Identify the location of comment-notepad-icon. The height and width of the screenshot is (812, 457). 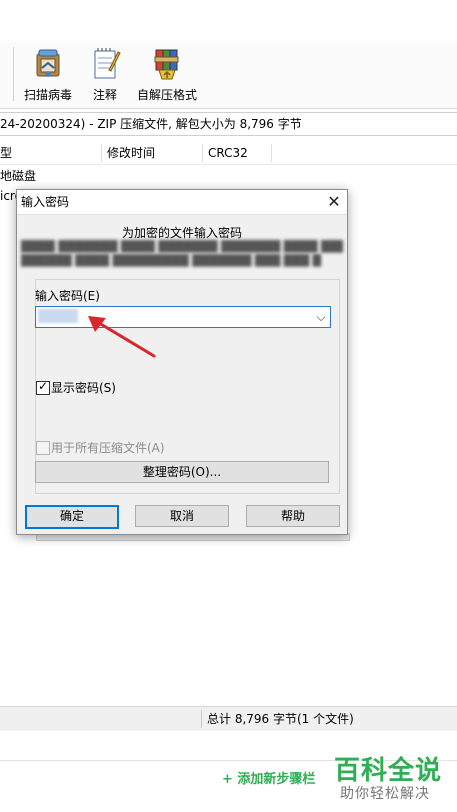
(105, 64).